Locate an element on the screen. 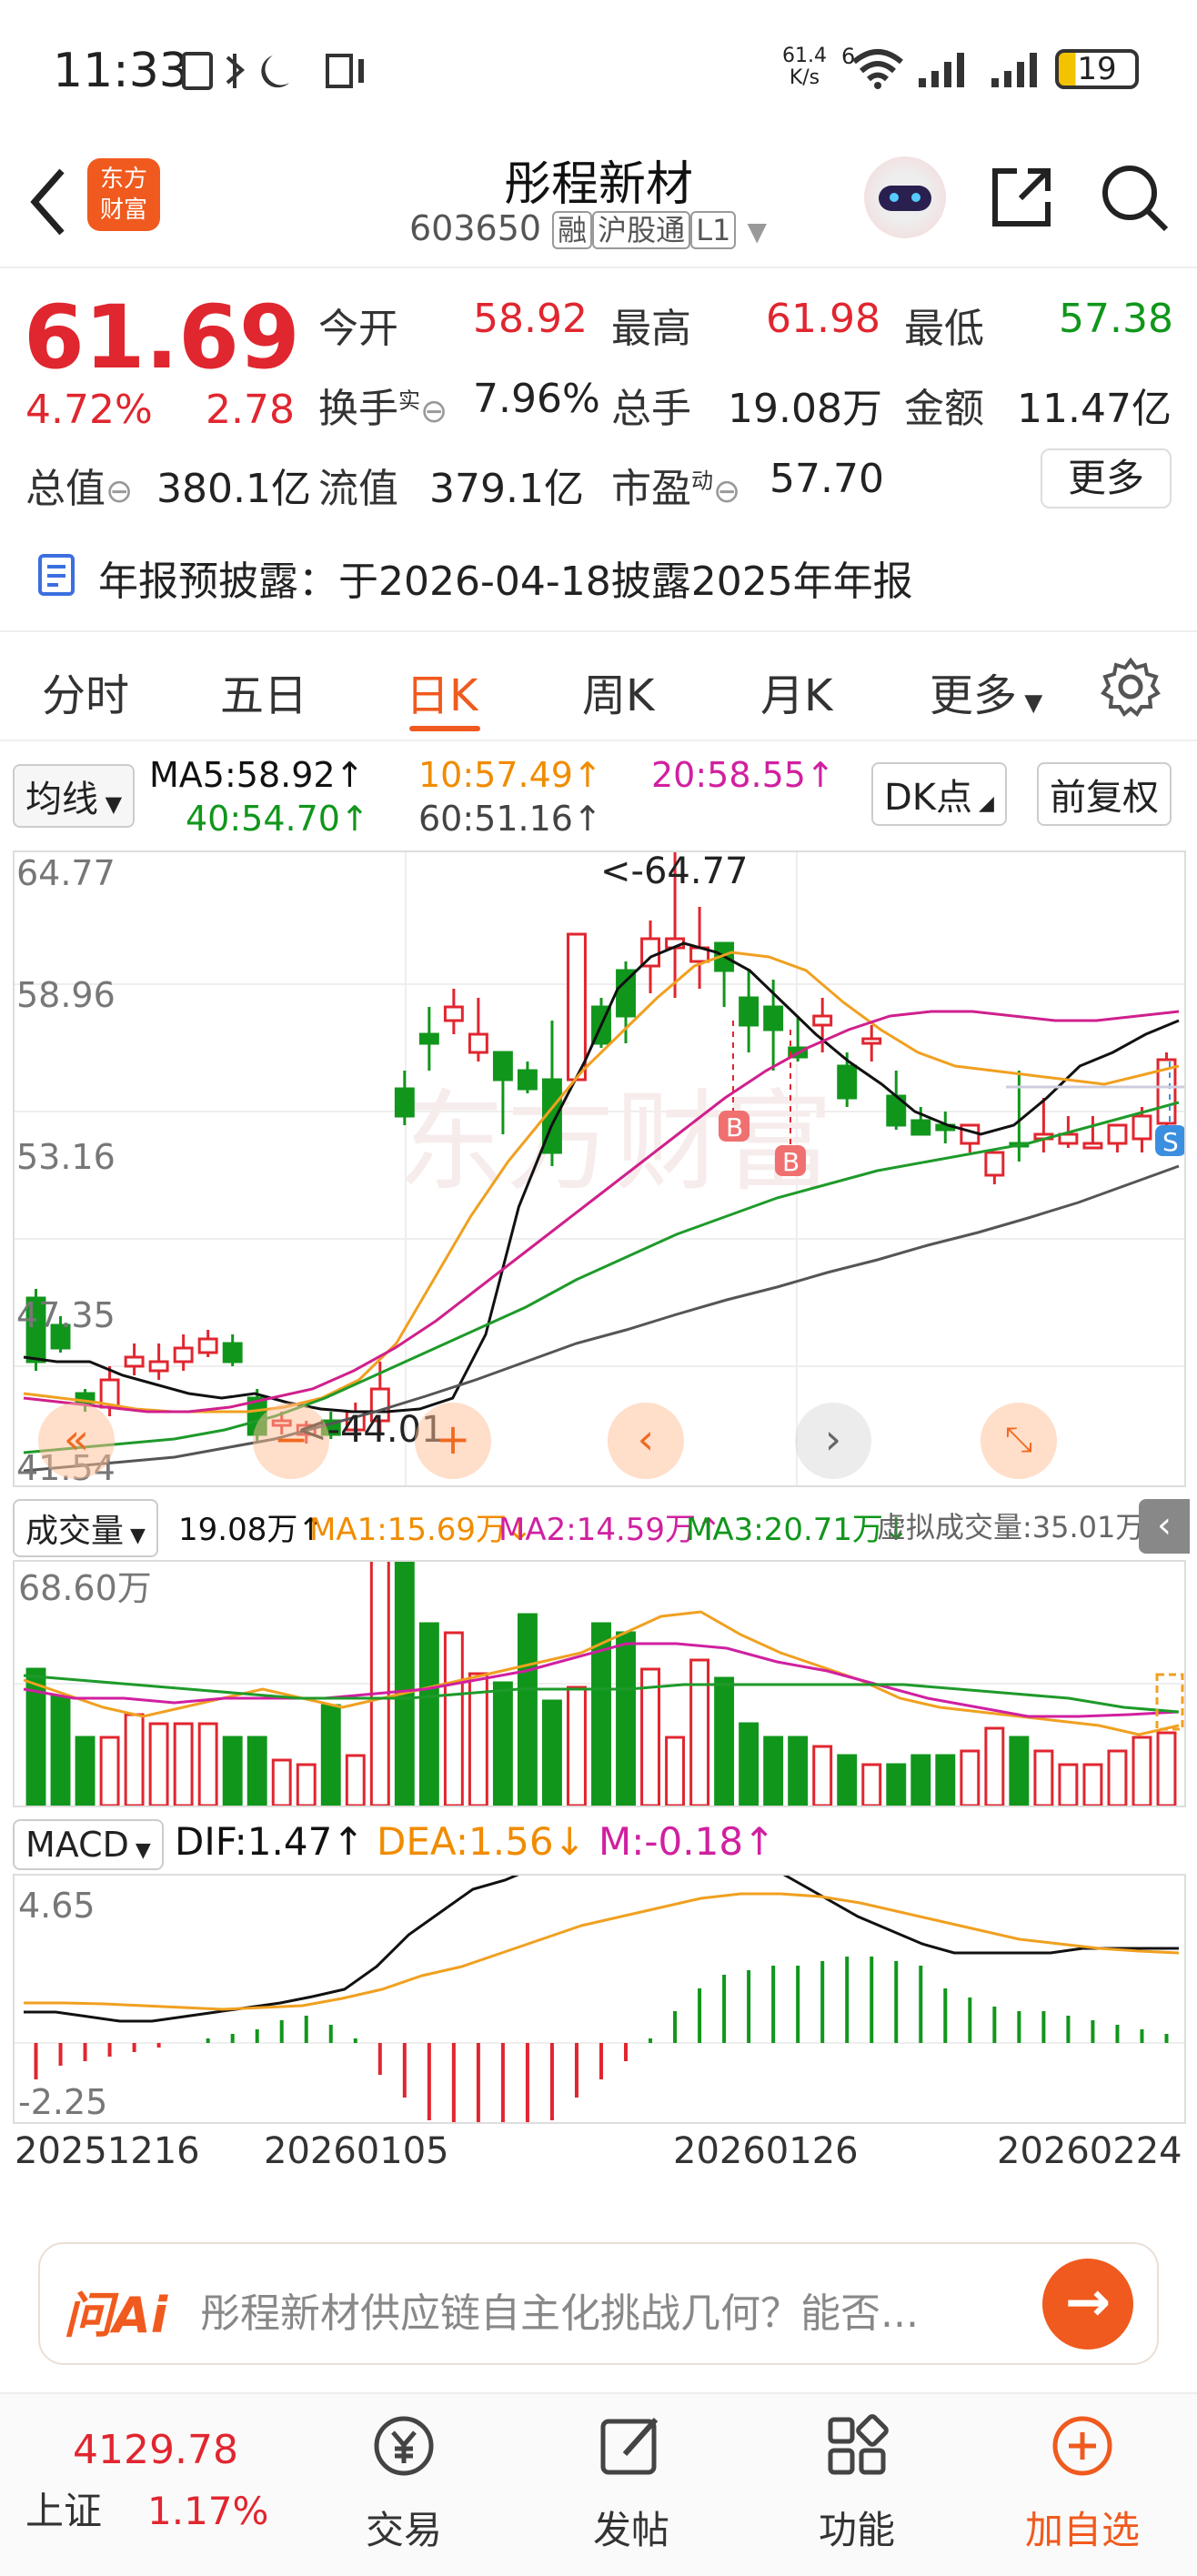 The image size is (1197, 2576). date-label: 20260126 is located at coordinates (766, 2151).